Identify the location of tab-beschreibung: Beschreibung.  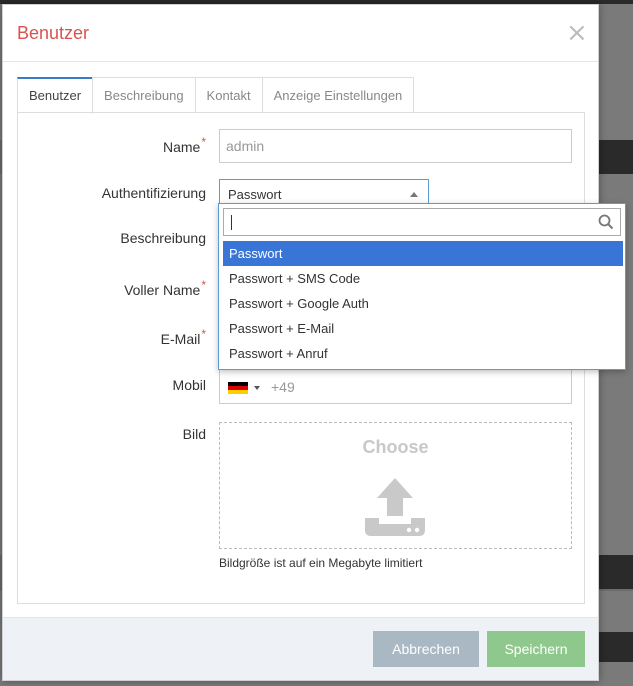
(144, 95).